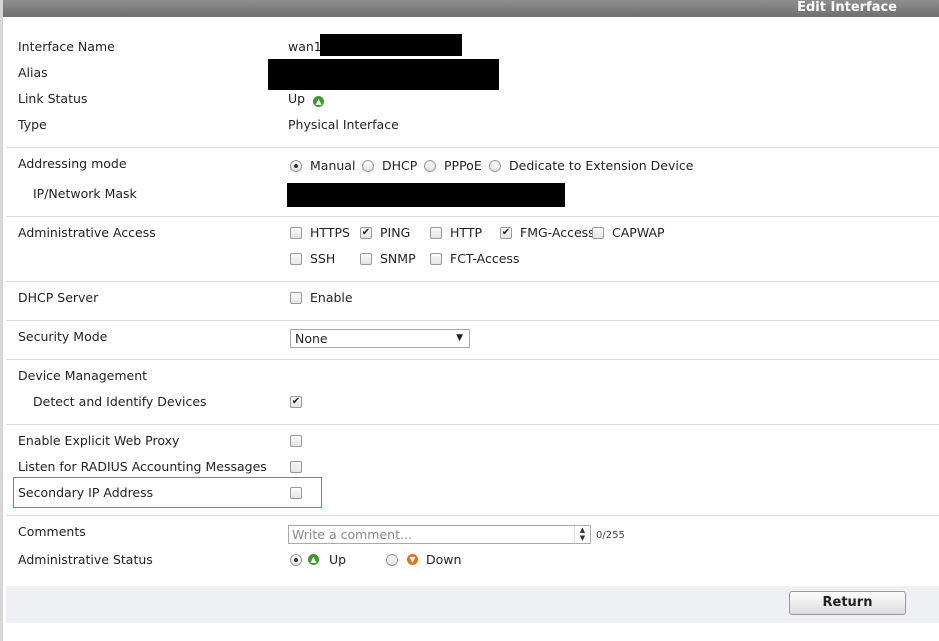 Image resolution: width=939 pixels, height=641 pixels. Describe the element at coordinates (142, 466) in the screenshot. I see `radius-label: Listen for RADIUS Accounting Messages` at that location.